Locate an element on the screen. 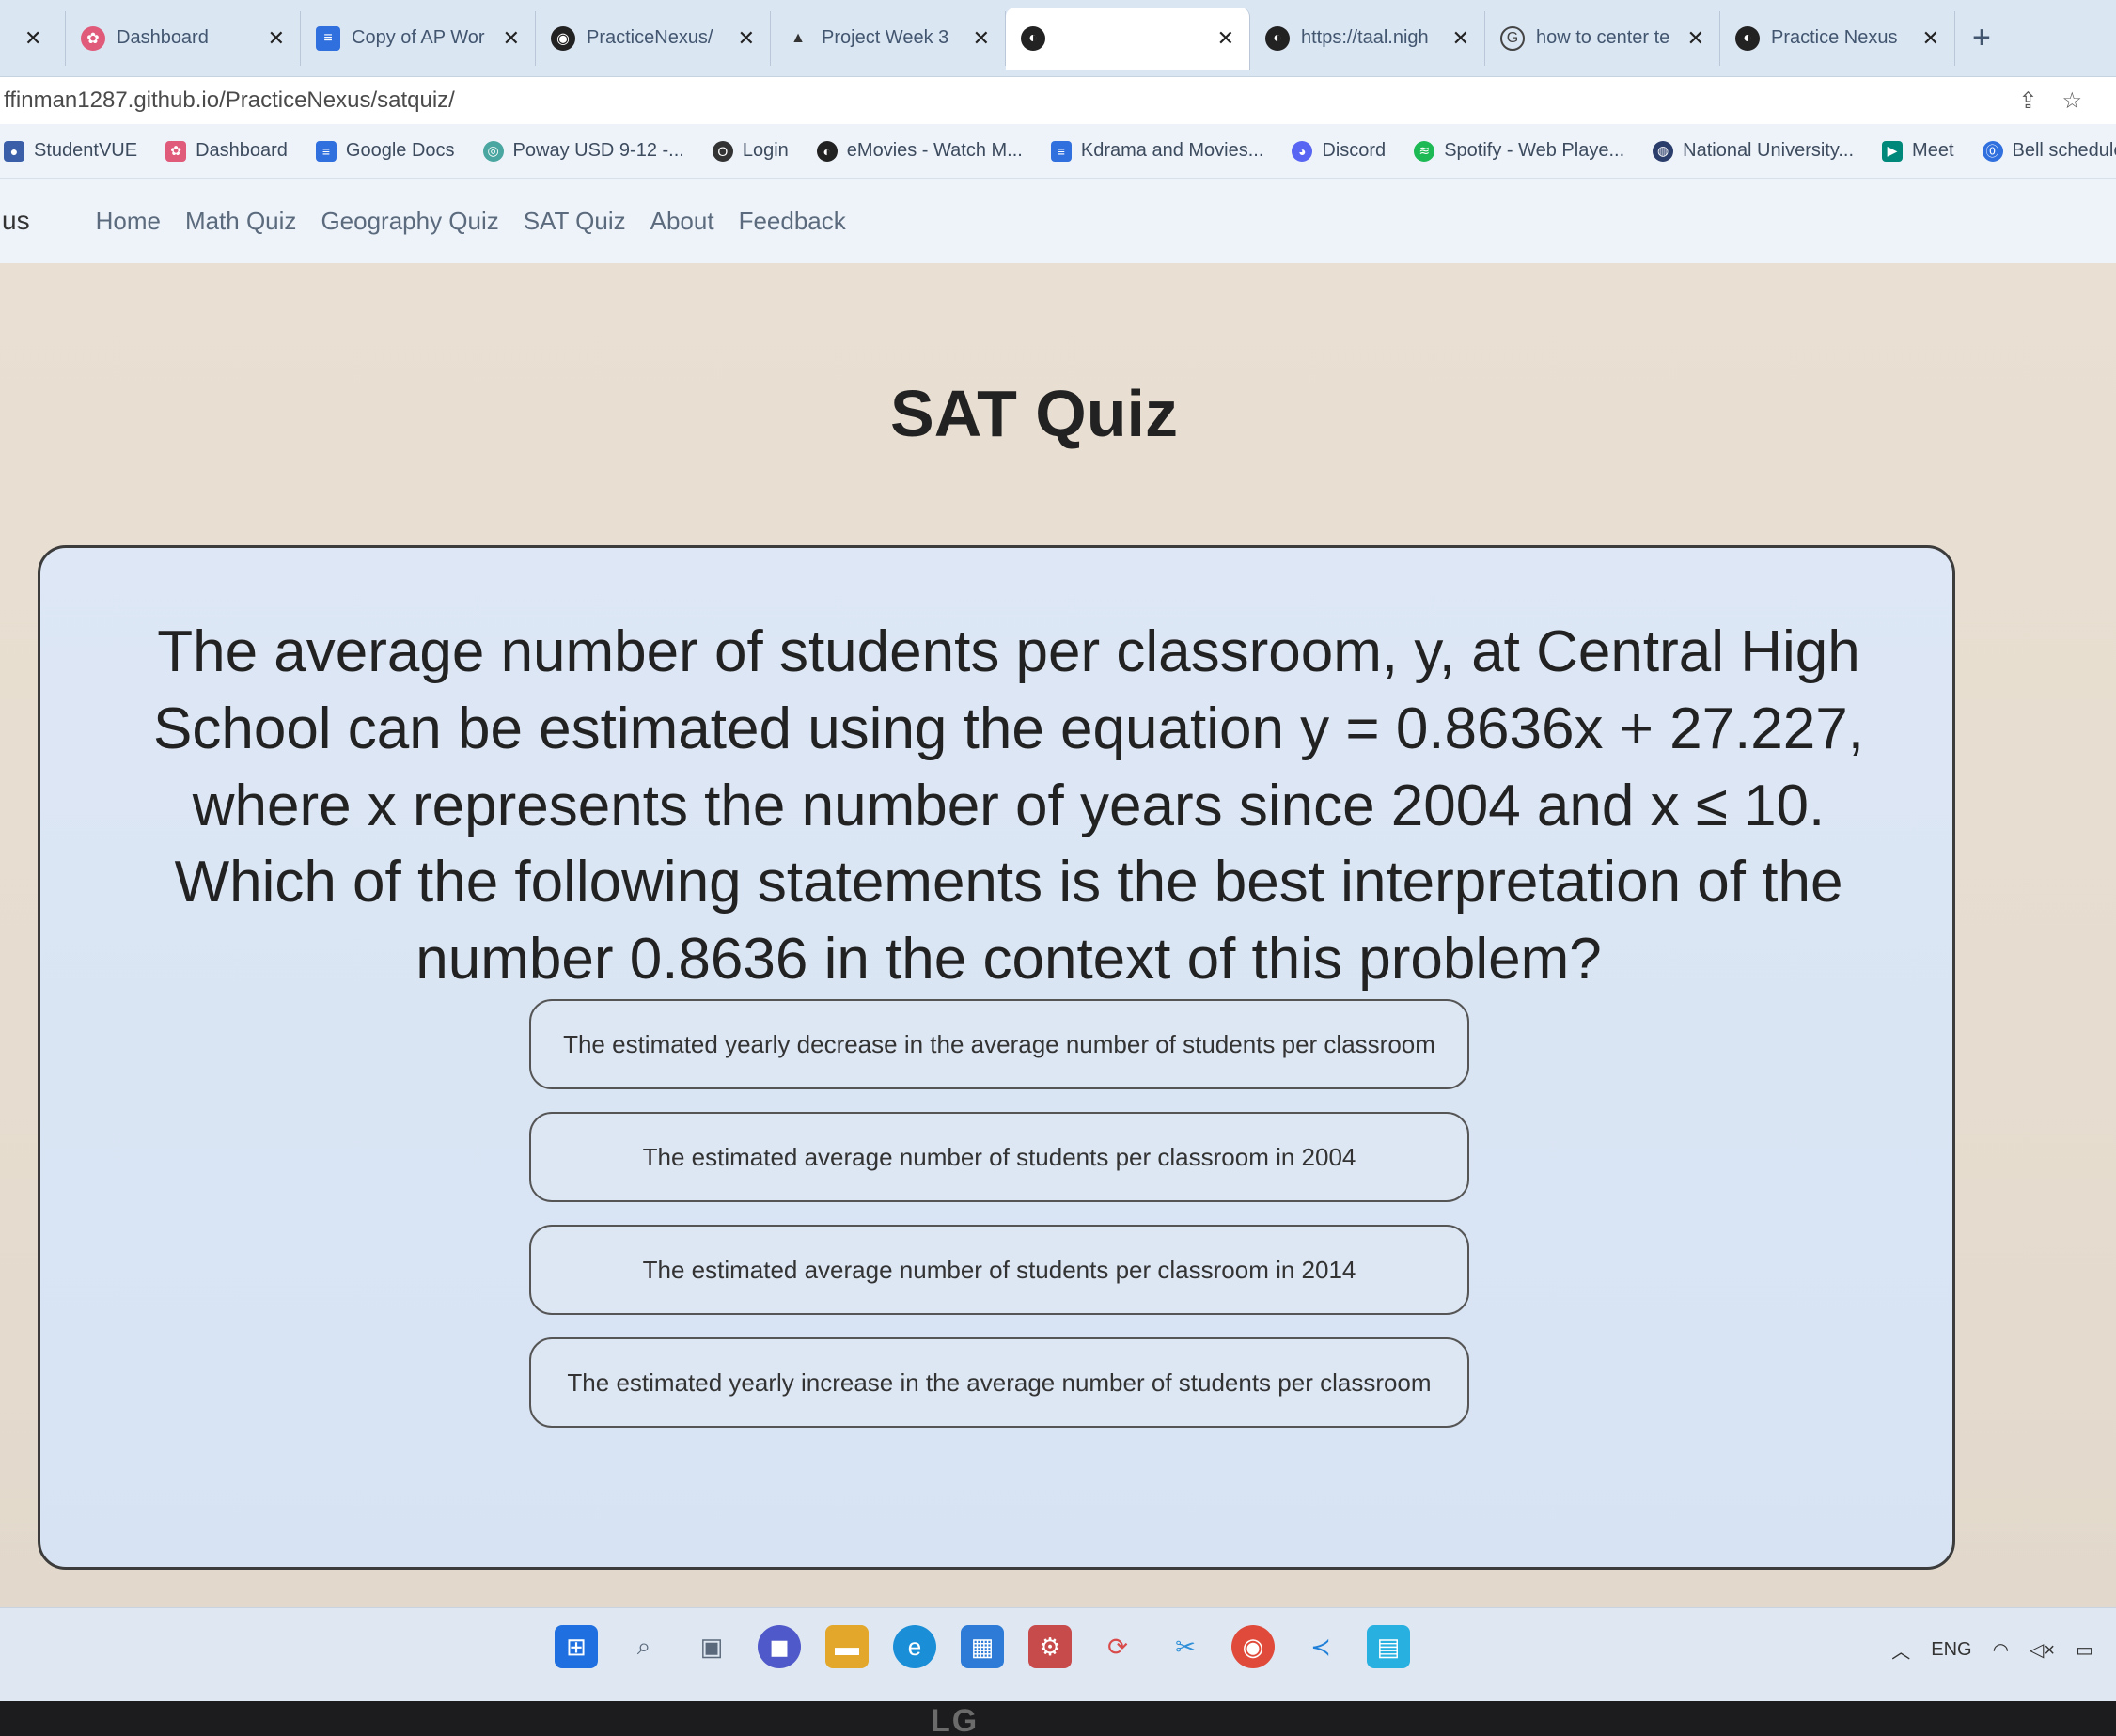  snipping-icon: ✂ is located at coordinates (1186, 1646).